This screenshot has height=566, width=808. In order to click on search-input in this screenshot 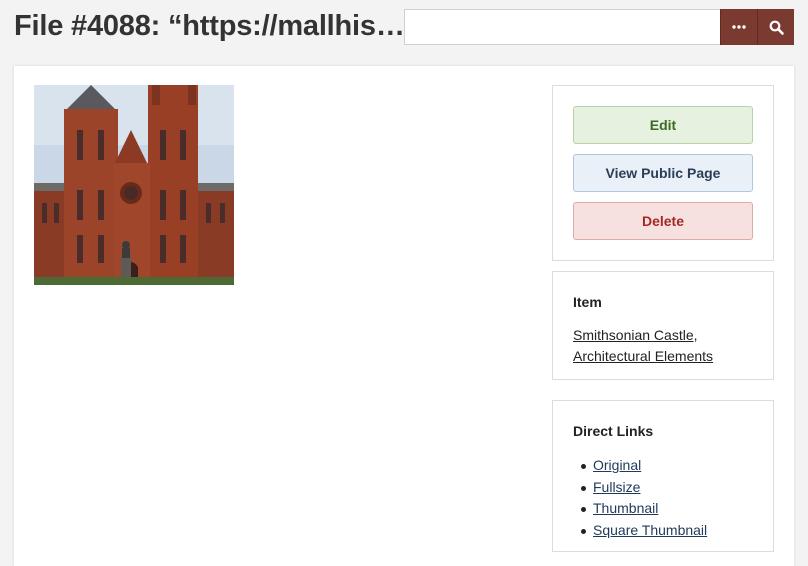, I will do `click(562, 27)`.